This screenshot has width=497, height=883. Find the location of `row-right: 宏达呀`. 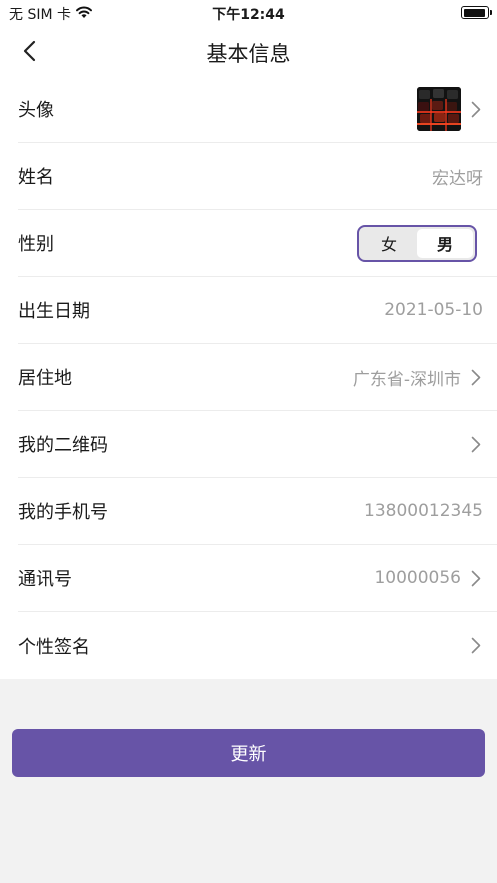

row-right: 宏达呀 is located at coordinates (457, 176).